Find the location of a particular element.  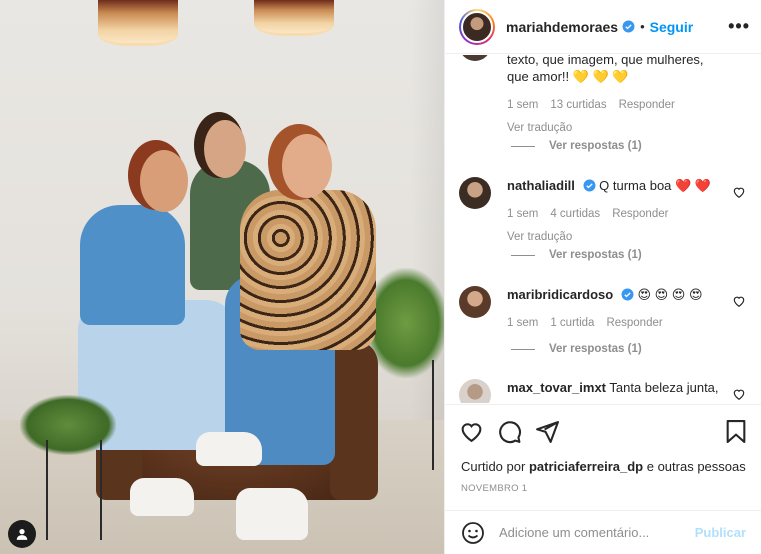

comment-item: max_tovar_imxt Tanta beleza junta, is located at coordinates (606, 391).